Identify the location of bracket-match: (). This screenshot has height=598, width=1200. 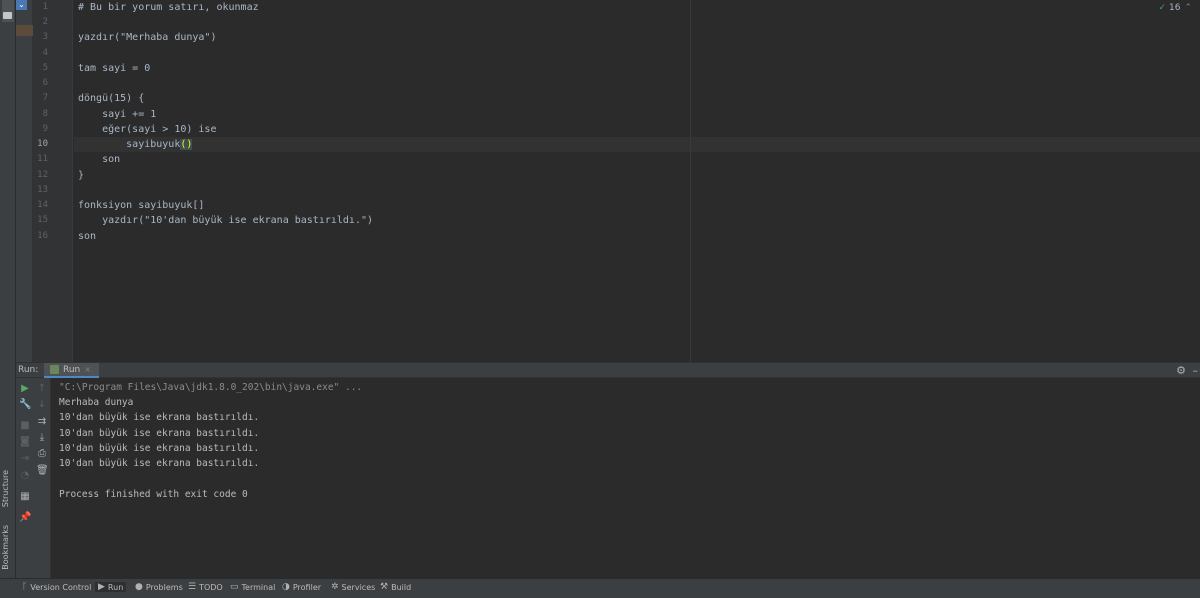
(186, 144).